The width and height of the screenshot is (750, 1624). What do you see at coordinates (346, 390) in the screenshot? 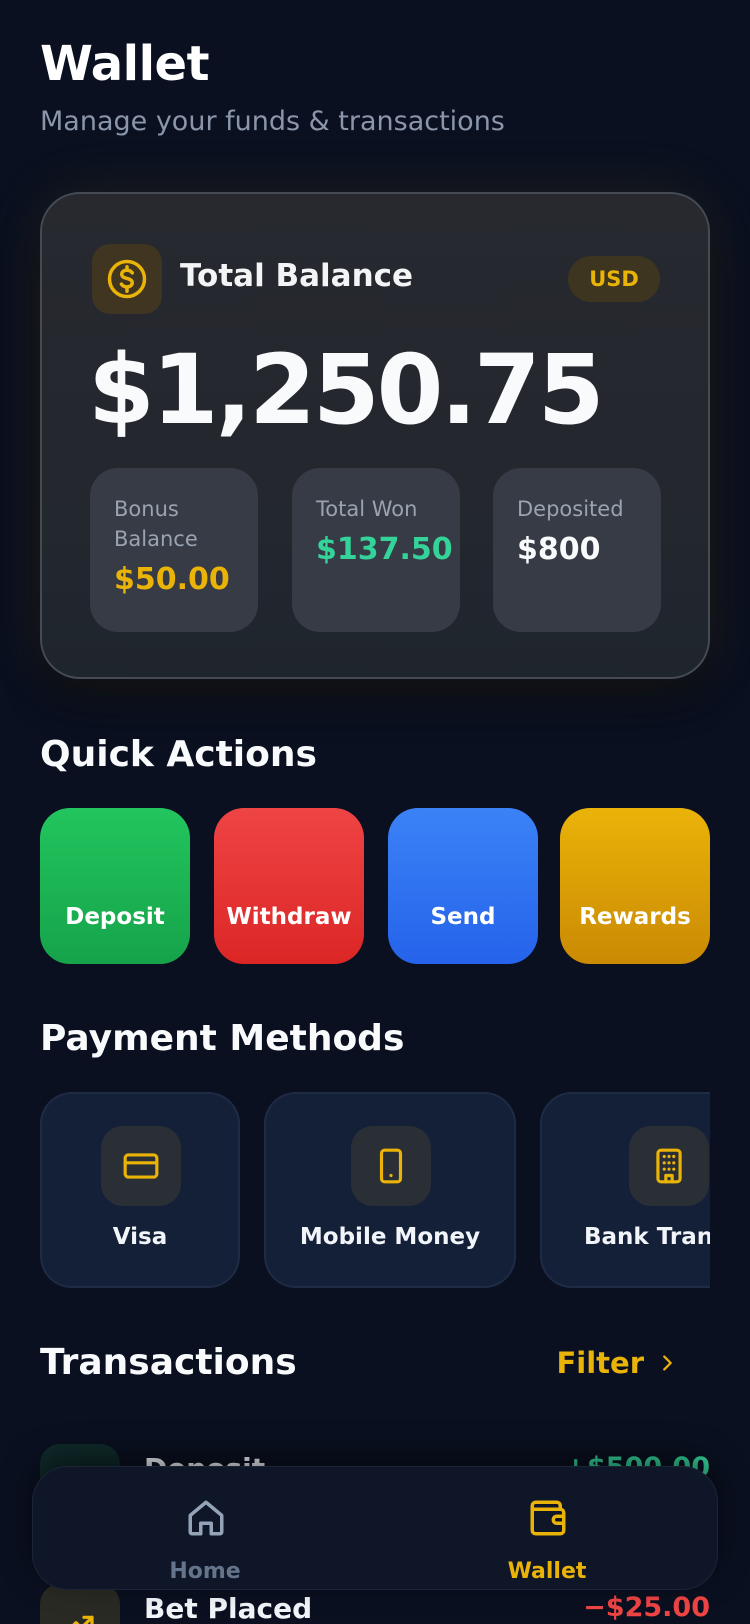
I see `balance-amount: $1,250.75` at bounding box center [346, 390].